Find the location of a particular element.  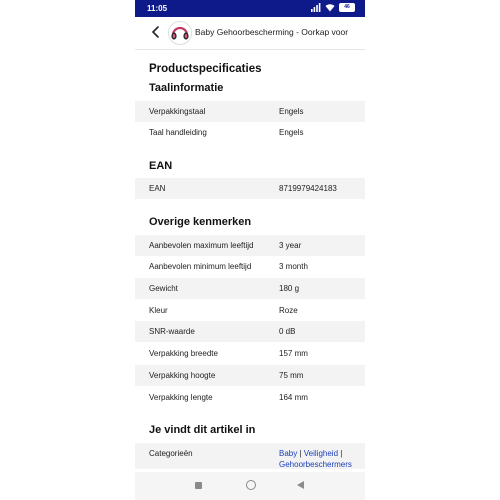

spec-key: EAN is located at coordinates (157, 188).